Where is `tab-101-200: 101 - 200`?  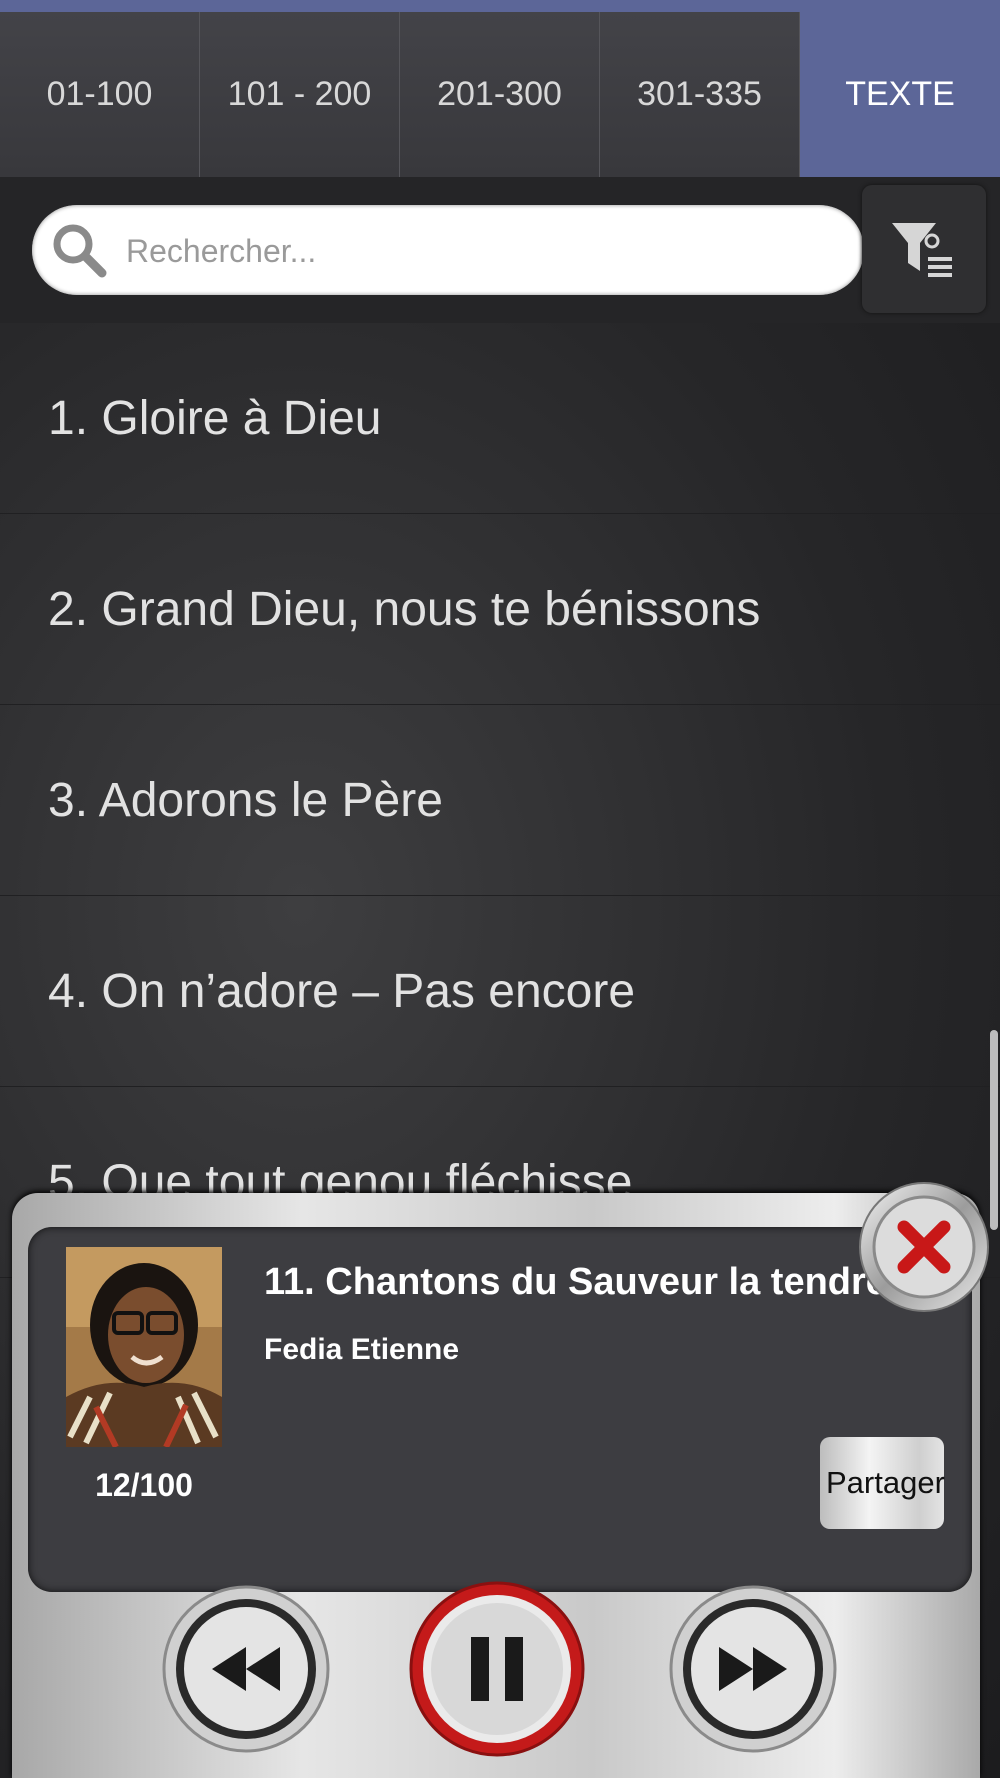
tab-101-200: 101 - 200 is located at coordinates (300, 94).